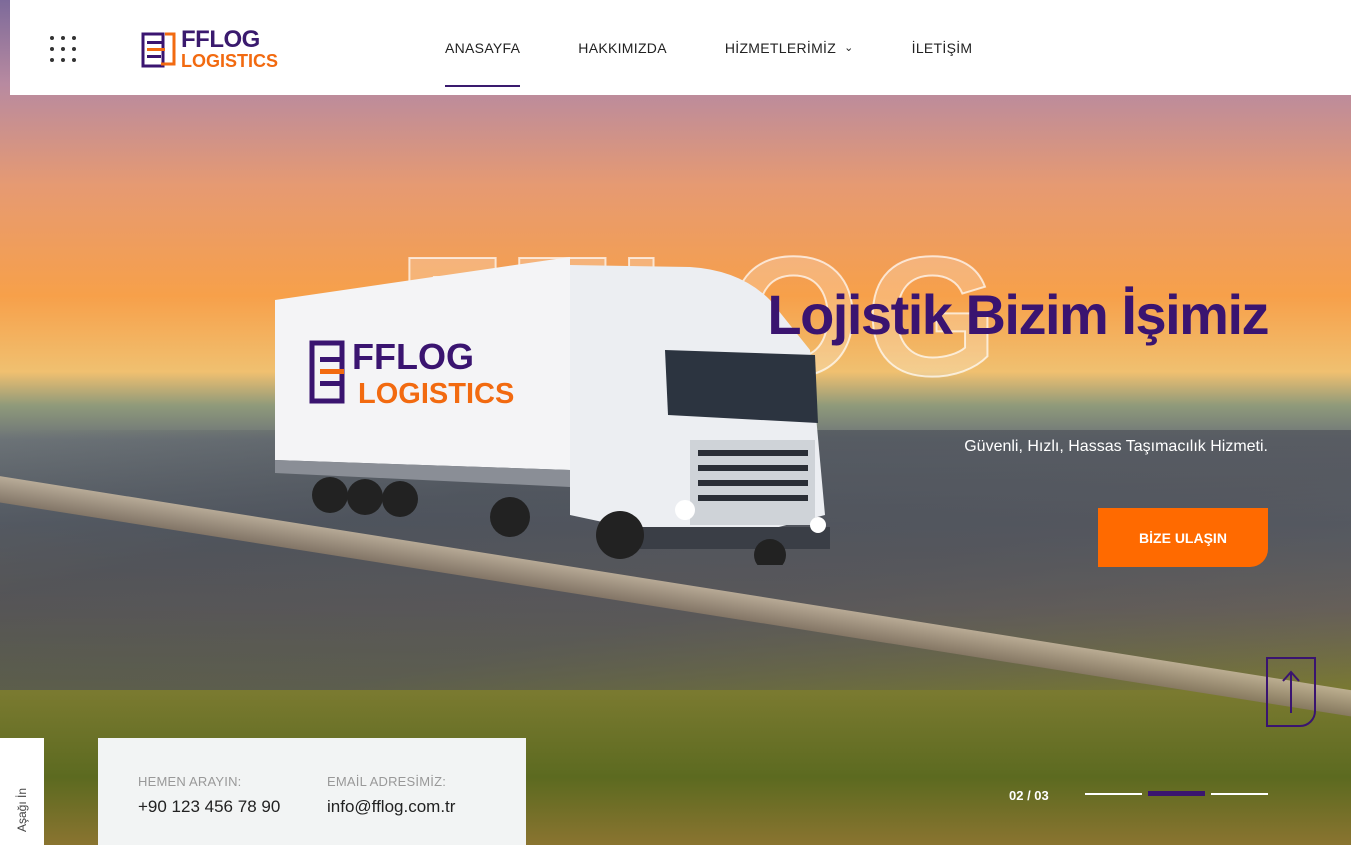 The image size is (1351, 845). I want to click on scroll-top-button, so click(1291, 692).